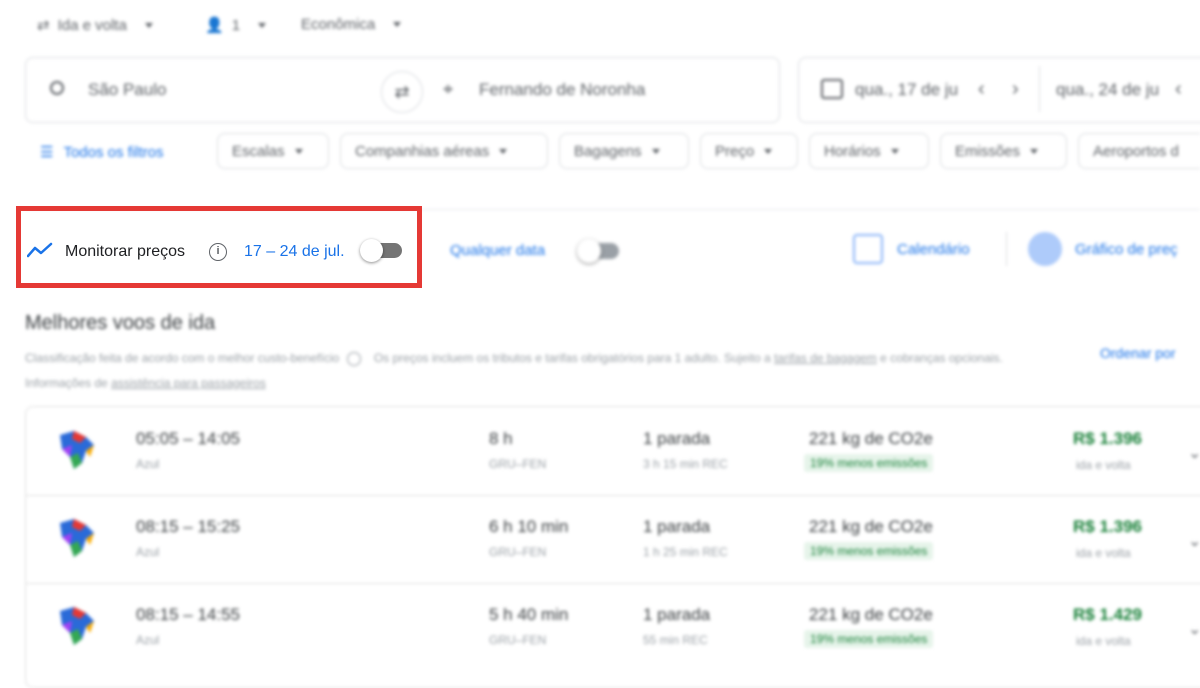  Describe the element at coordinates (258, 151) in the screenshot. I see `chip-label: Escalas` at that location.